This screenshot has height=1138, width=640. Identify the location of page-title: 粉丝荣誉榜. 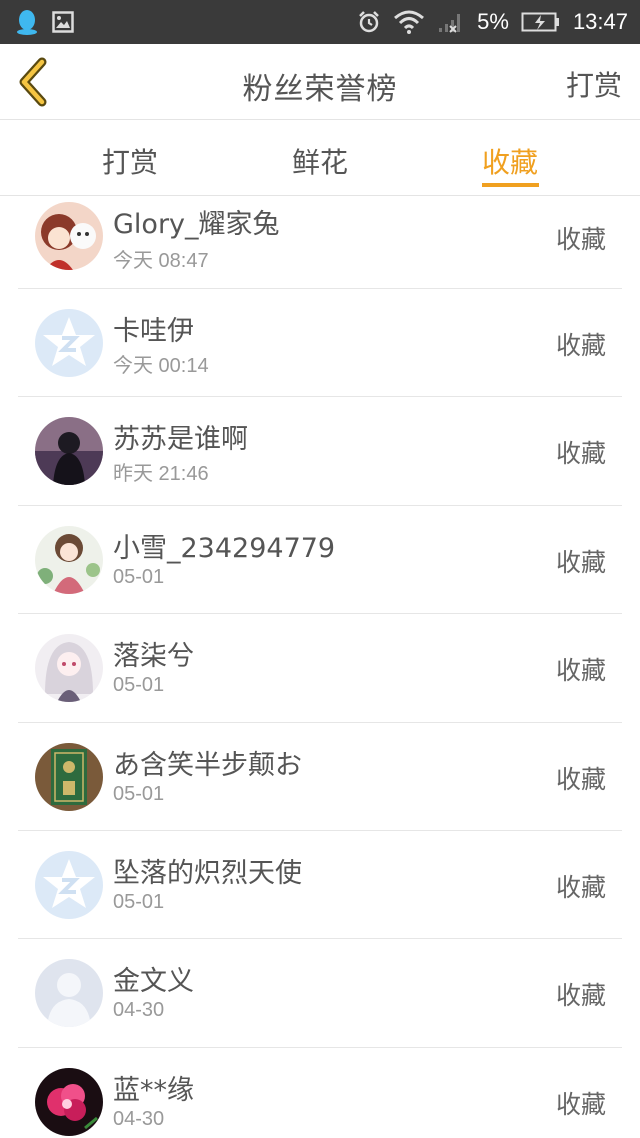
(320, 89).